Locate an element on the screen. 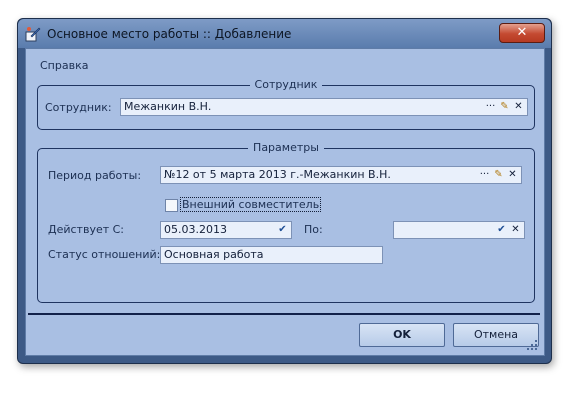  close-icon: ✕ is located at coordinates (522, 32).